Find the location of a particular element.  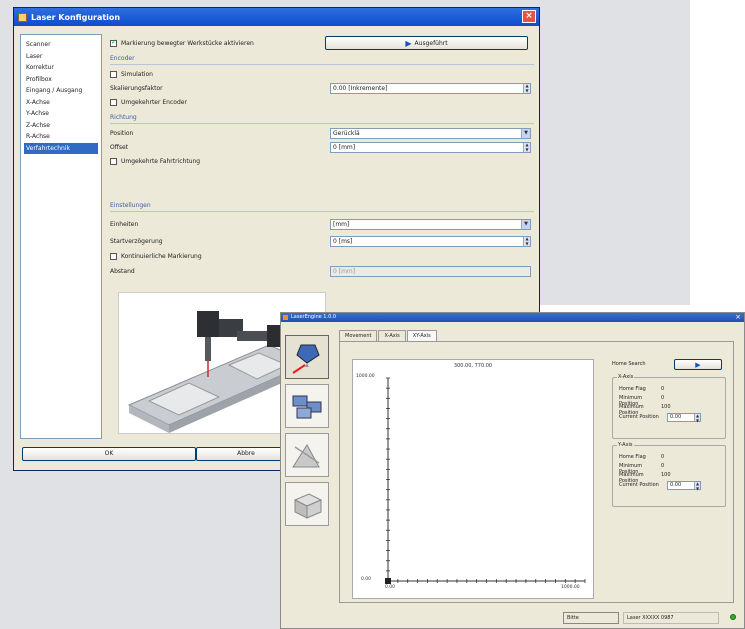

plot-y-max-label: 1000.00 is located at coordinates (365, 376).